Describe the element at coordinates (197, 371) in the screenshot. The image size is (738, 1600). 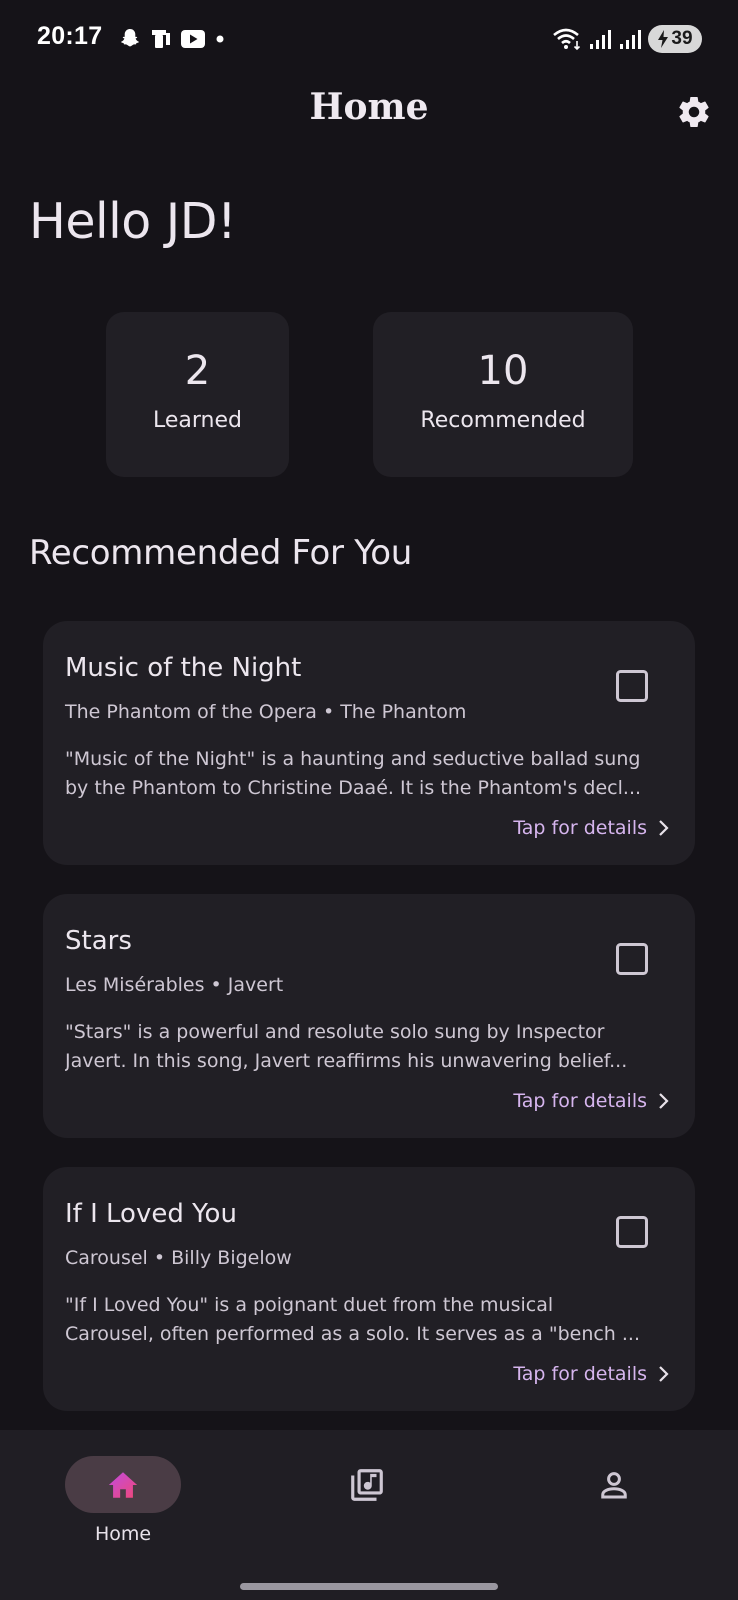
I see `stat-value: 2` at that location.